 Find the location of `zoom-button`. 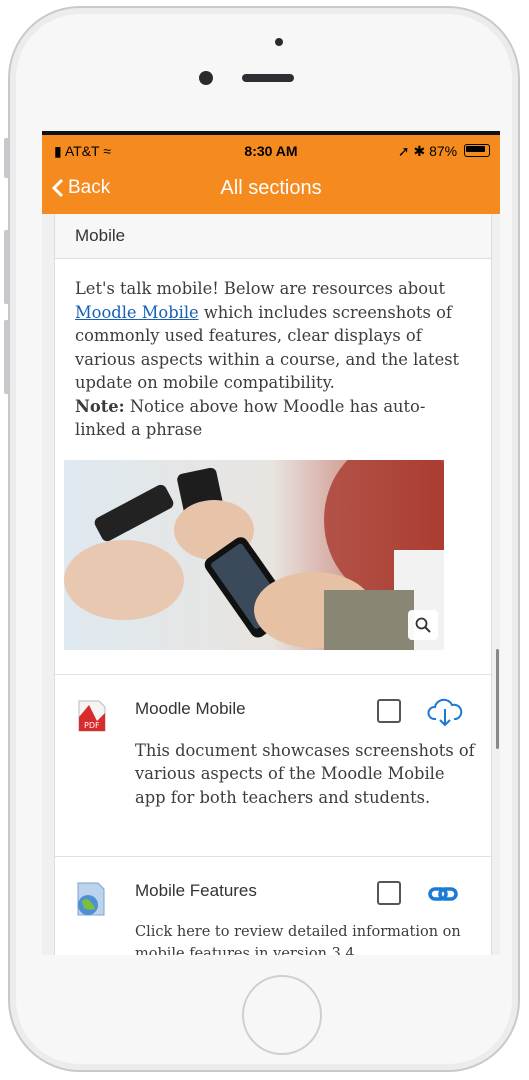

zoom-button is located at coordinates (423, 624).